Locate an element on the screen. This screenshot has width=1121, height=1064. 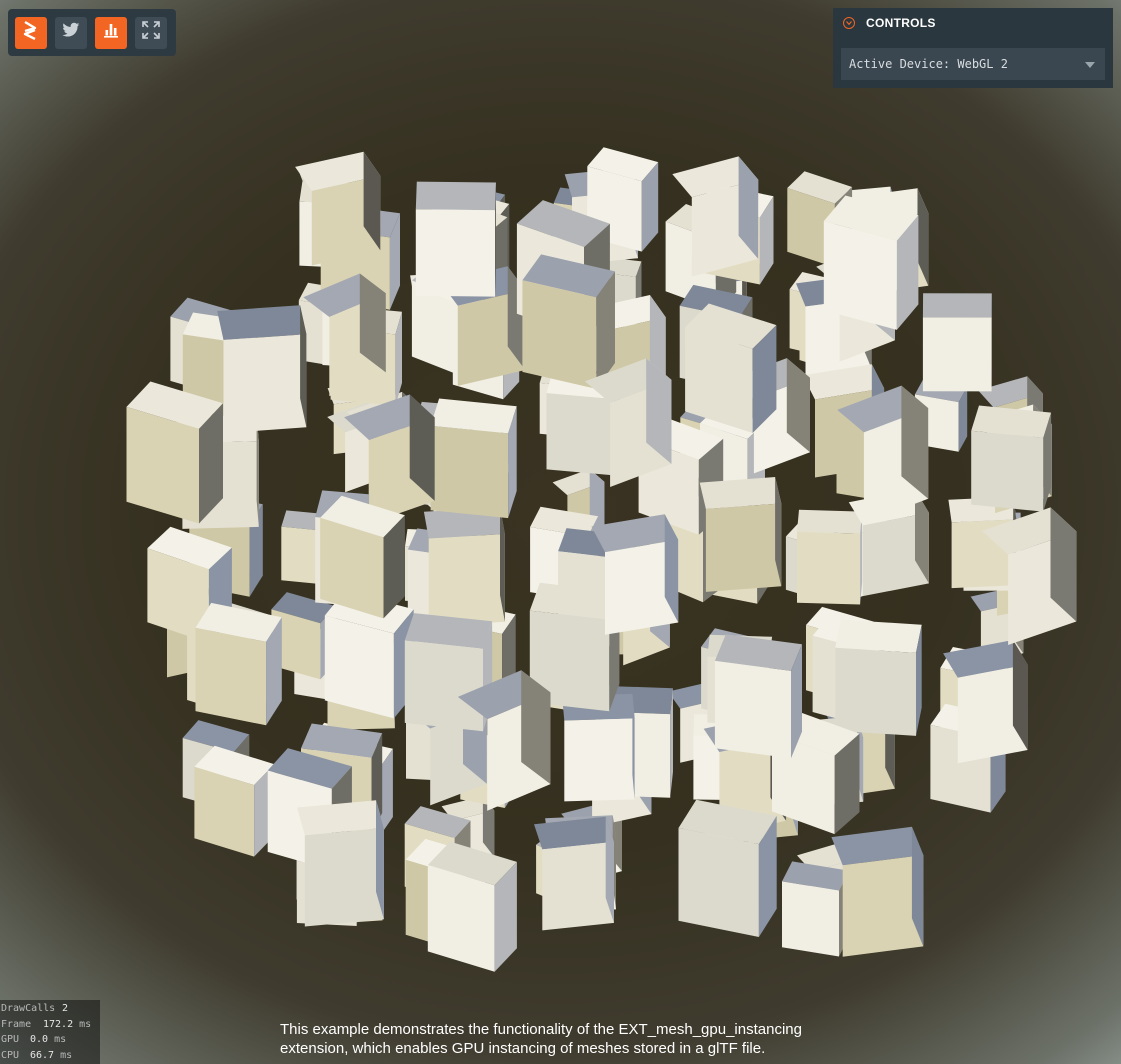
luma-logo-icon is located at coordinates (31, 32).